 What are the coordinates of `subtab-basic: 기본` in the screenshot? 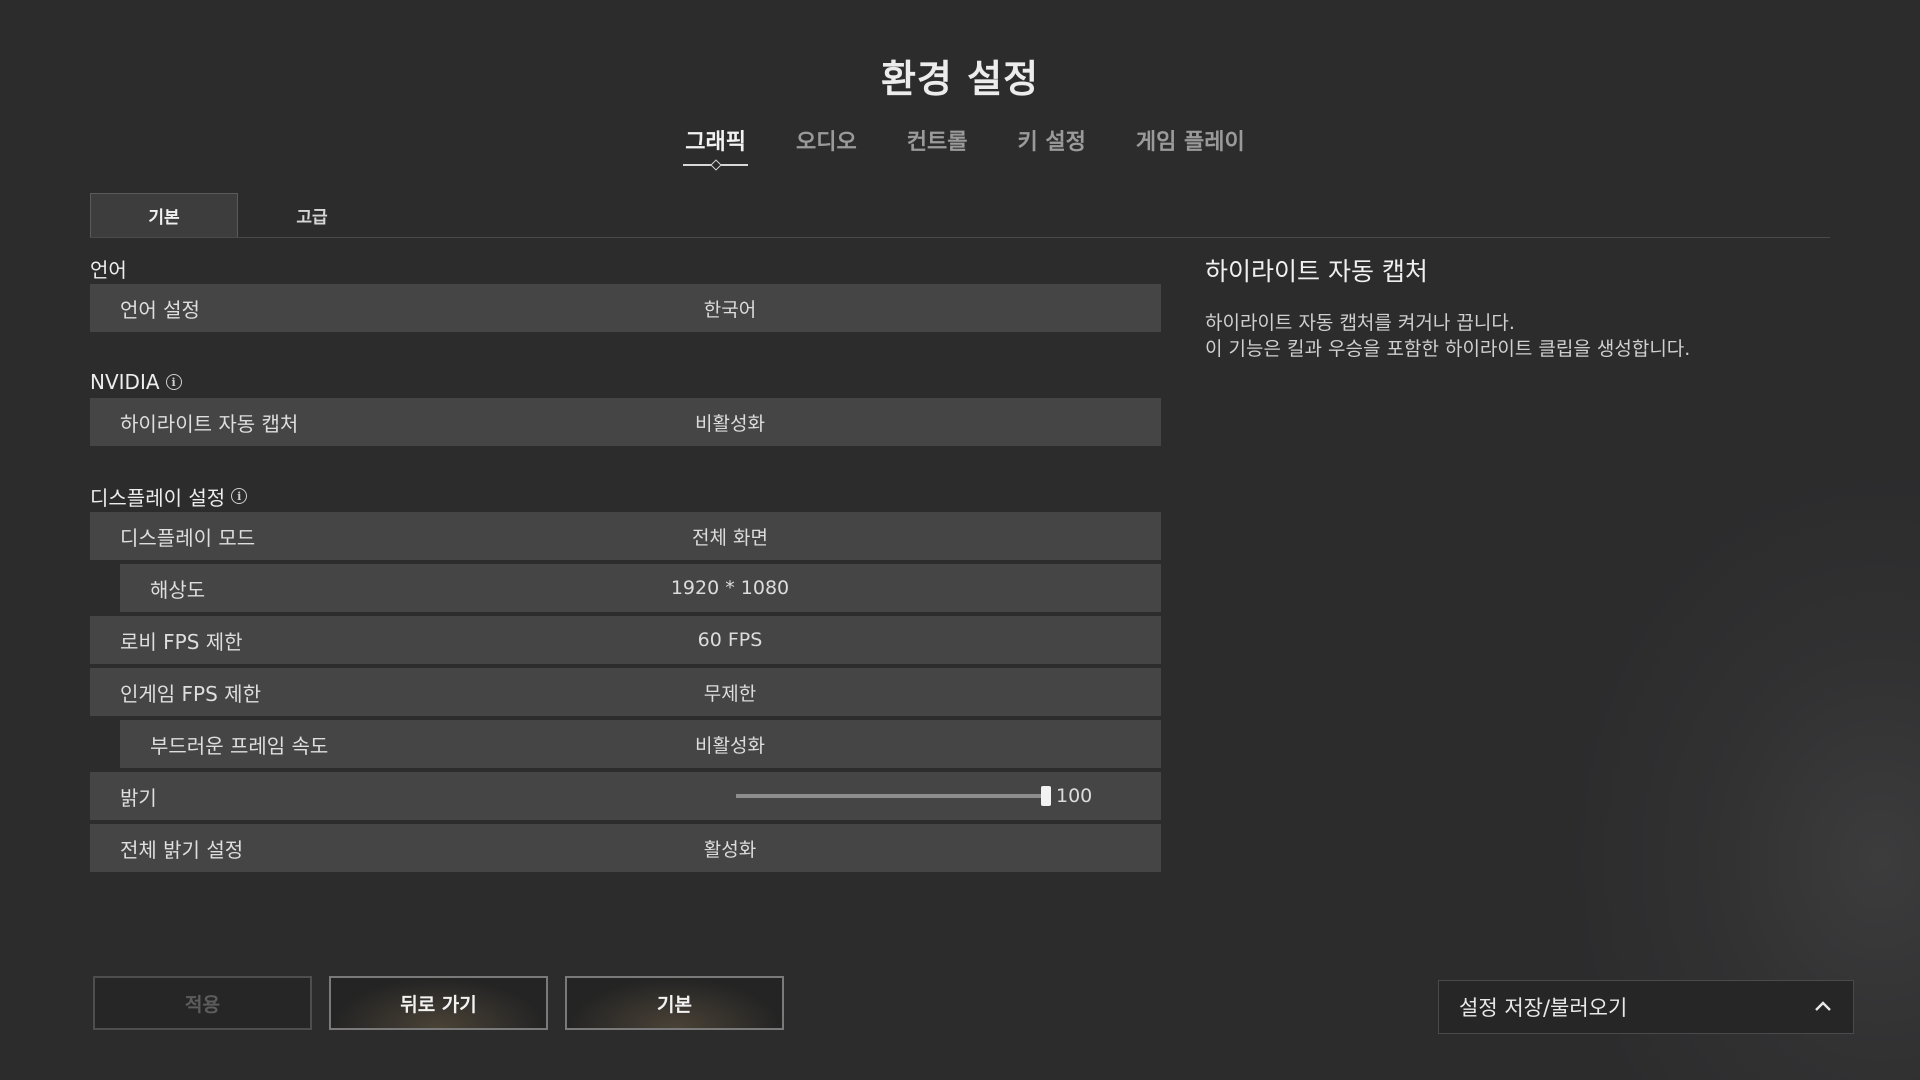 It's located at (164, 215).